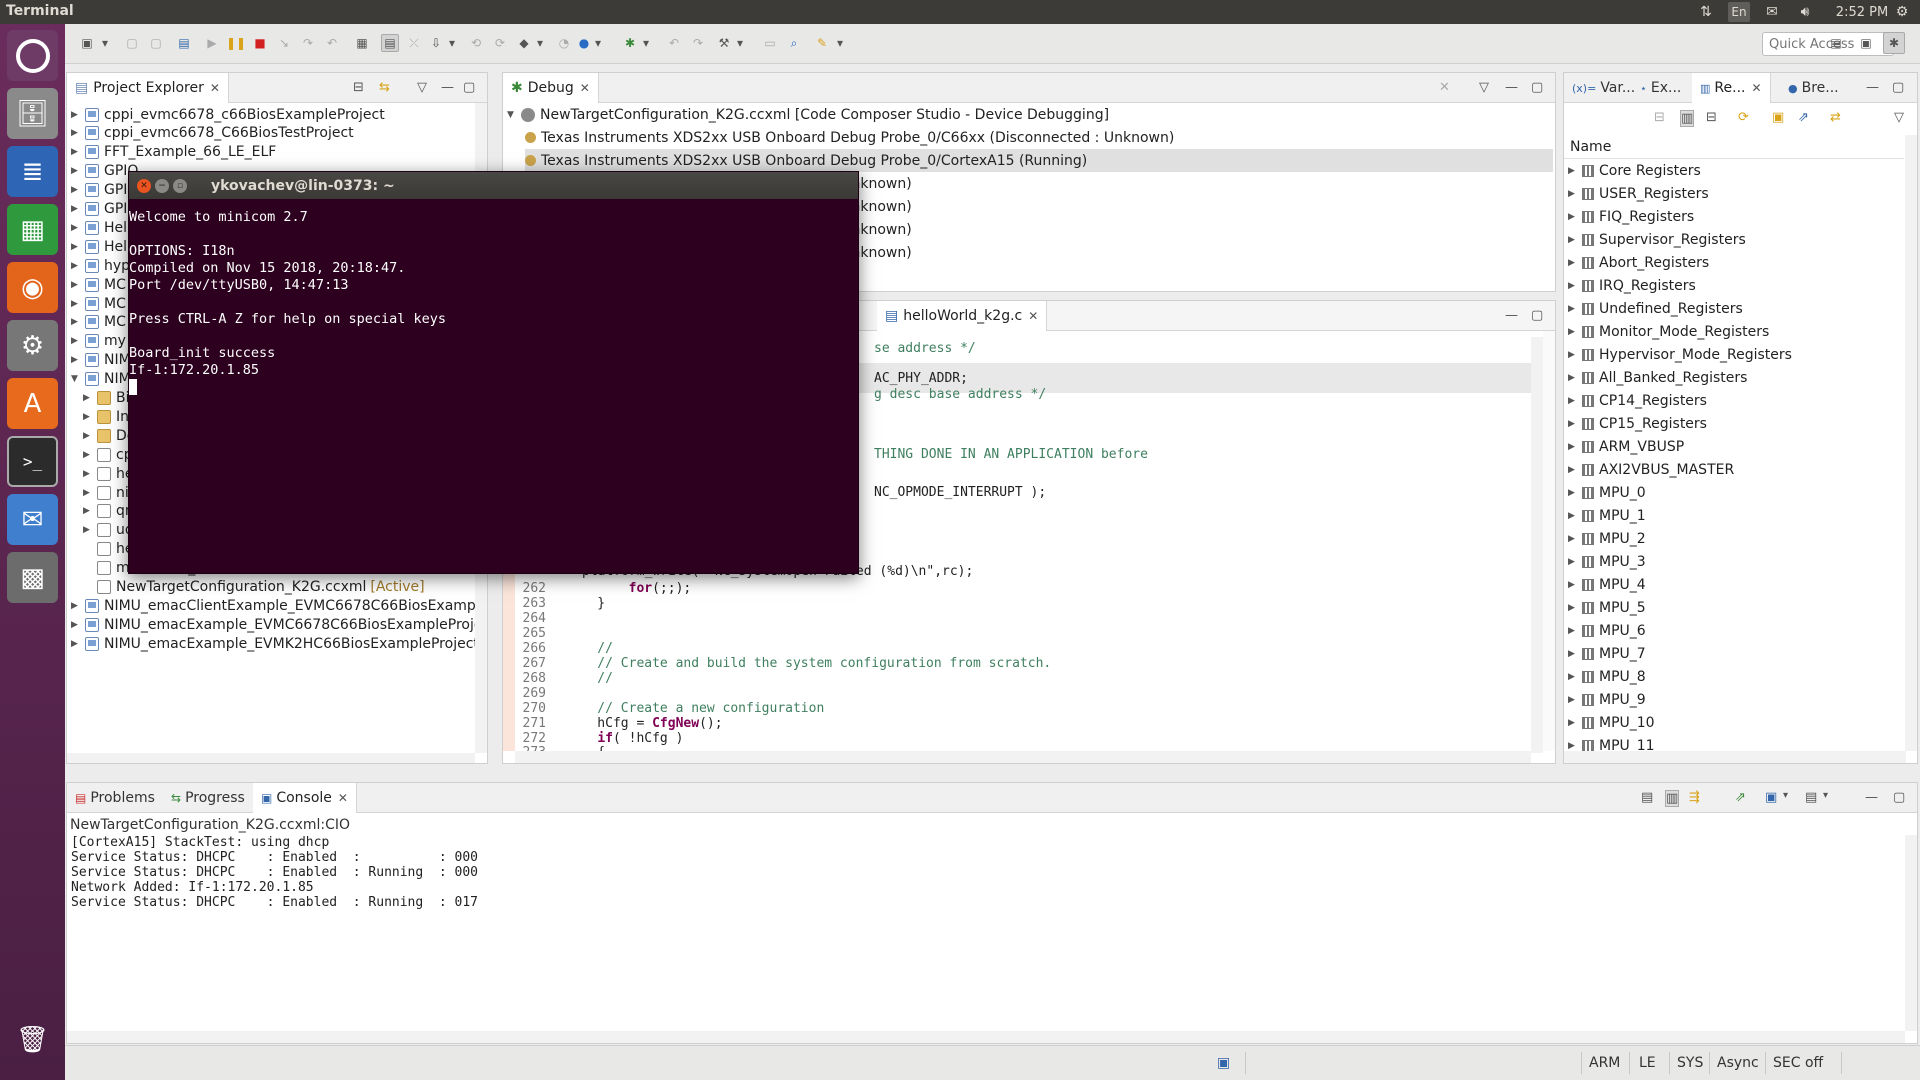  I want to click on terminal-titlebar: ✕ − ▫ ykovachev@lin-0373: ~, so click(493, 185).